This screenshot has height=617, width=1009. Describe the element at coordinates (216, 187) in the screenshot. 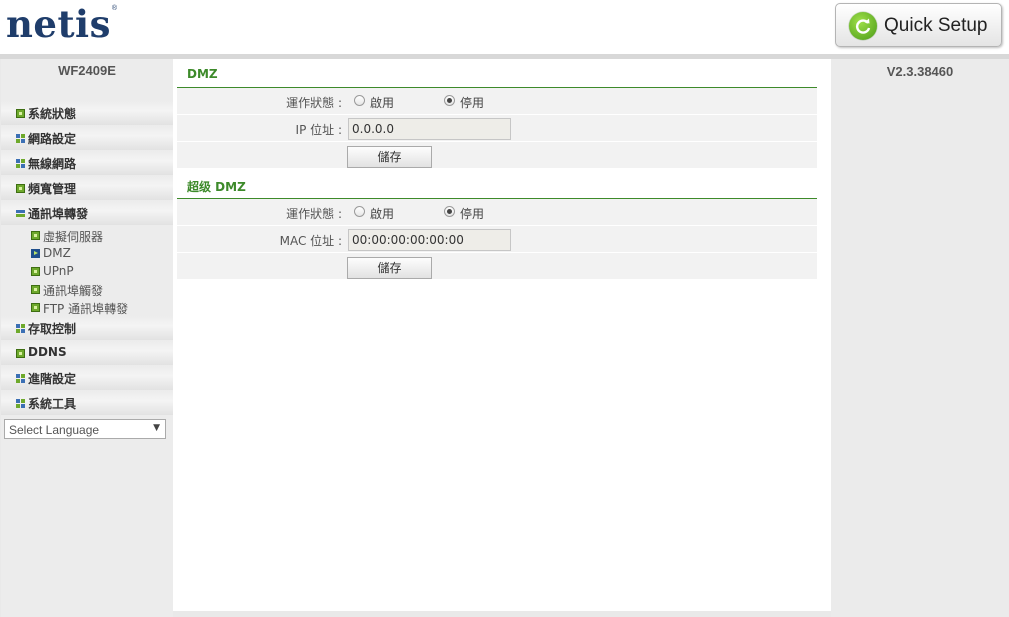

I see `super-dmz-section-title: 超级 DMZ` at that location.